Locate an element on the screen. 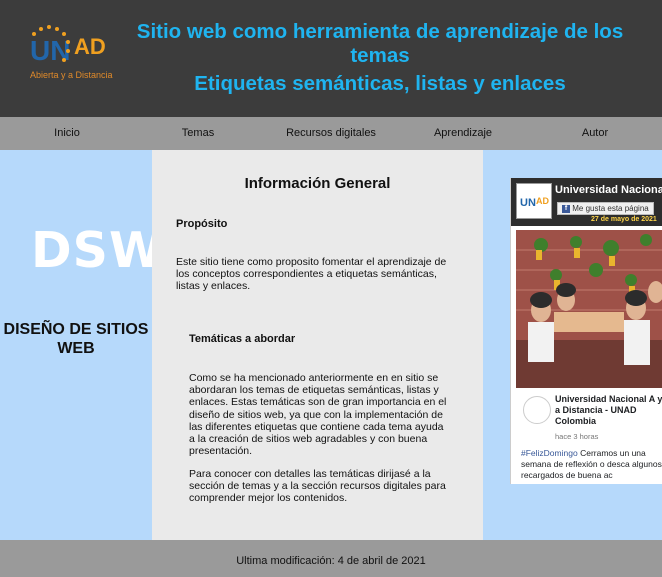  site-footer: Ultima modificación: 4 de abril de 2021 is located at coordinates (331, 558).